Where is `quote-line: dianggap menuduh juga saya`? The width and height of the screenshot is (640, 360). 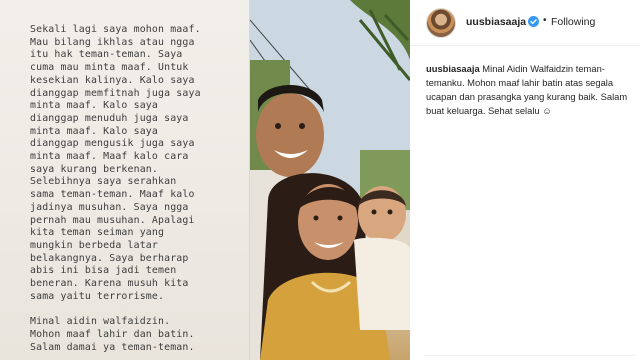
quote-line: dianggap menuduh juga saya is located at coordinates (109, 118).